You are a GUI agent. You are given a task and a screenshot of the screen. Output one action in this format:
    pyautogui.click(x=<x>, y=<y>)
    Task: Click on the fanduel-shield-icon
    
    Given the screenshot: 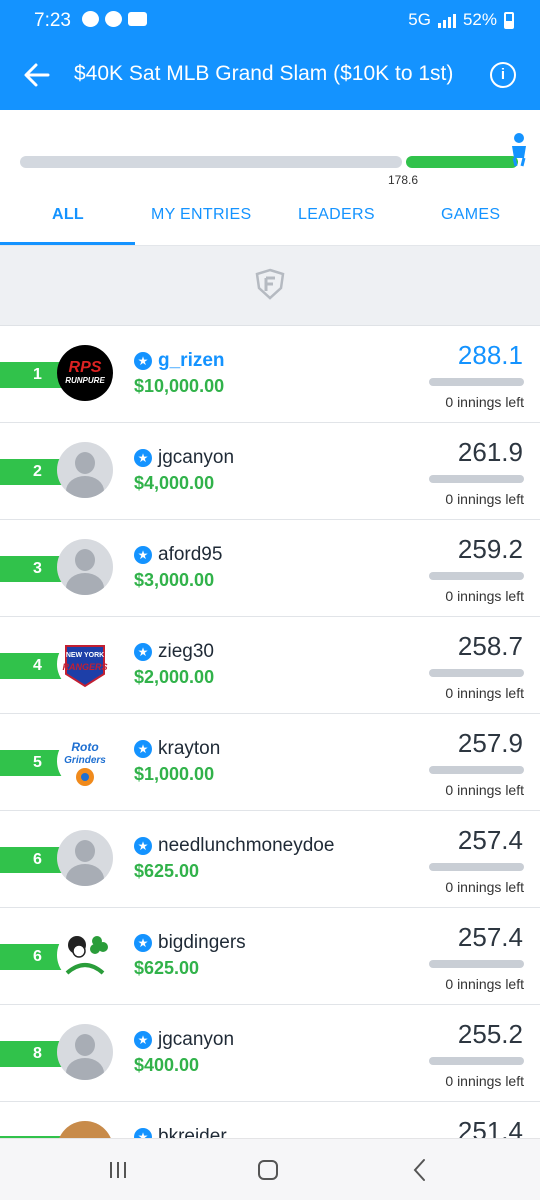 What is the action you would take?
    pyautogui.click(x=270, y=284)
    